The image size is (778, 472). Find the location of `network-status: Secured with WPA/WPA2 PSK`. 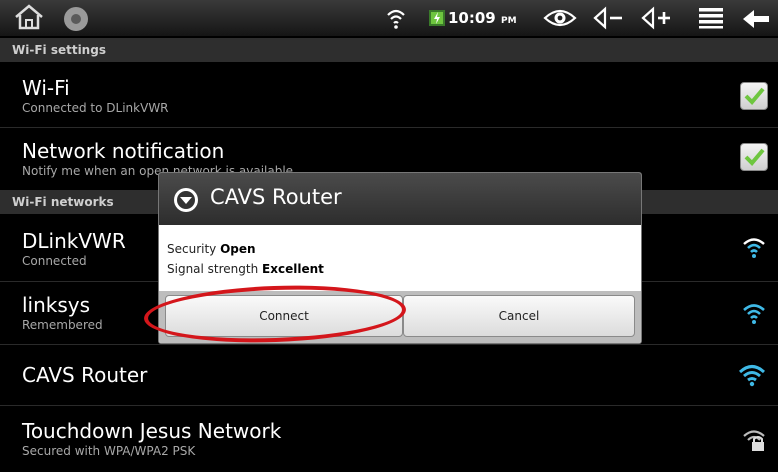

network-status: Secured with WPA/WPA2 PSK is located at coordinates (109, 451).